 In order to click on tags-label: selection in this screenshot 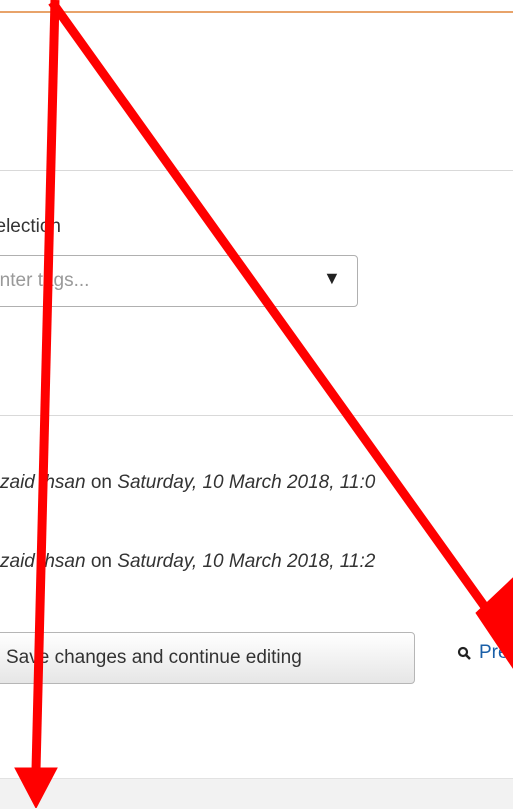, I will do `click(30, 226)`.